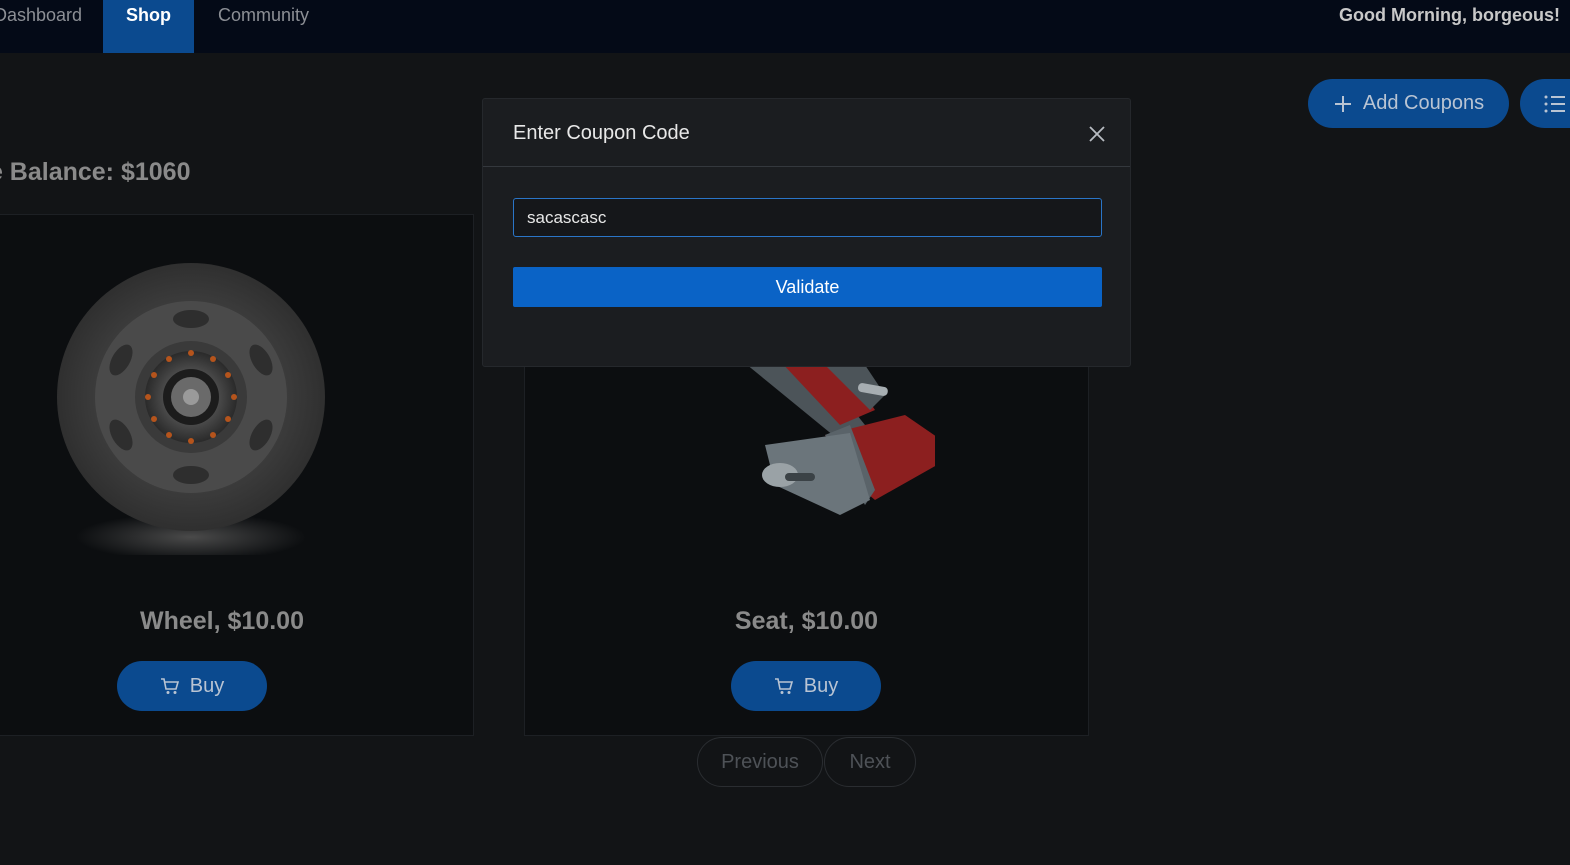  I want to click on wheel-image, so click(191, 409).